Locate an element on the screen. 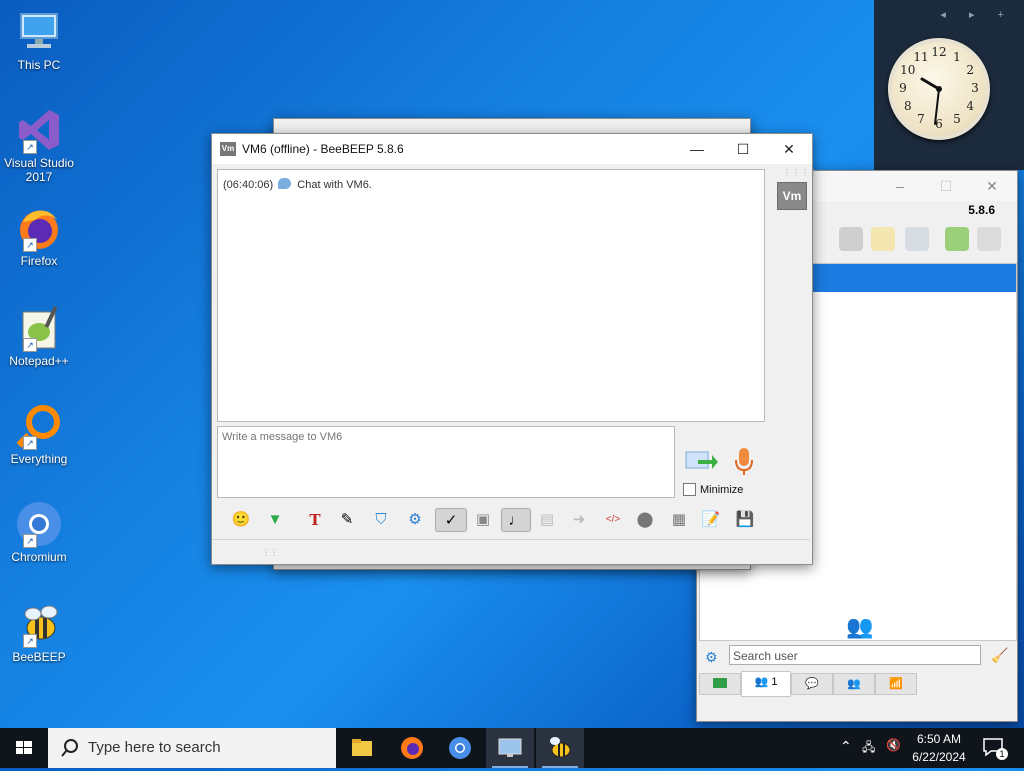  desktop-icon-beebeep: ↗ BeeBEEP is located at coordinates (39, 632).